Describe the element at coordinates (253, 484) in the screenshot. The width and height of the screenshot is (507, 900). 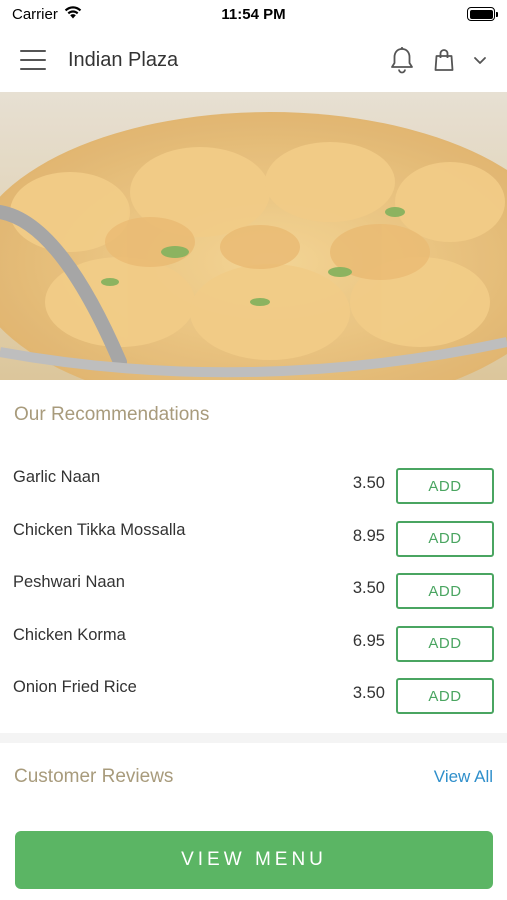
I see `list-item: Garlic Naan 3.50 ADD` at that location.